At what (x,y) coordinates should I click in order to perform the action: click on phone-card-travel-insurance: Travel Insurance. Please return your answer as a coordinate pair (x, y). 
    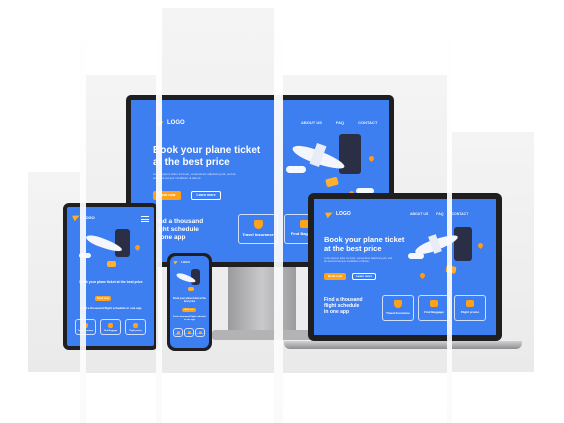
    Looking at the image, I should click on (178, 332).